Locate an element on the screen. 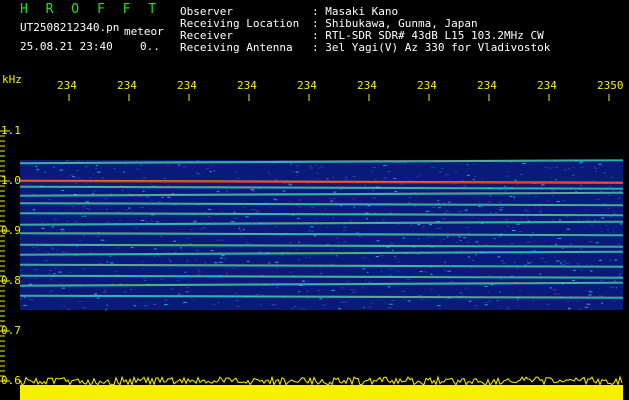 This screenshot has width=629, height=400. y-tick-label: 0.7 is located at coordinates (11, 330).